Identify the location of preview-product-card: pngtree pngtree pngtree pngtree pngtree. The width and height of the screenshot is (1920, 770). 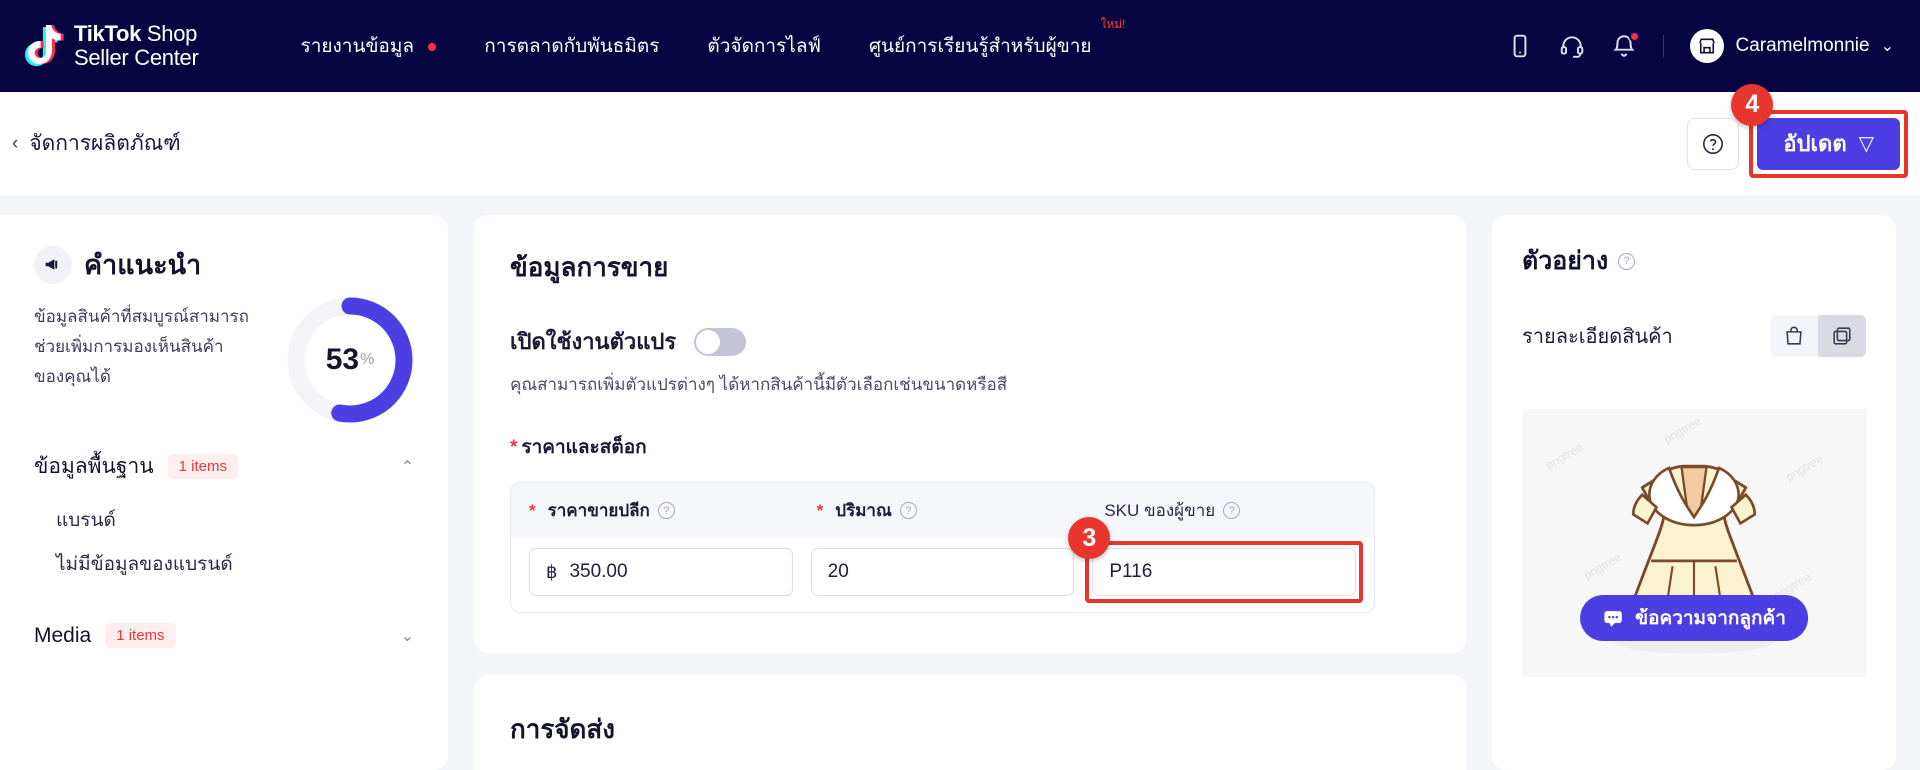
(1694, 527).